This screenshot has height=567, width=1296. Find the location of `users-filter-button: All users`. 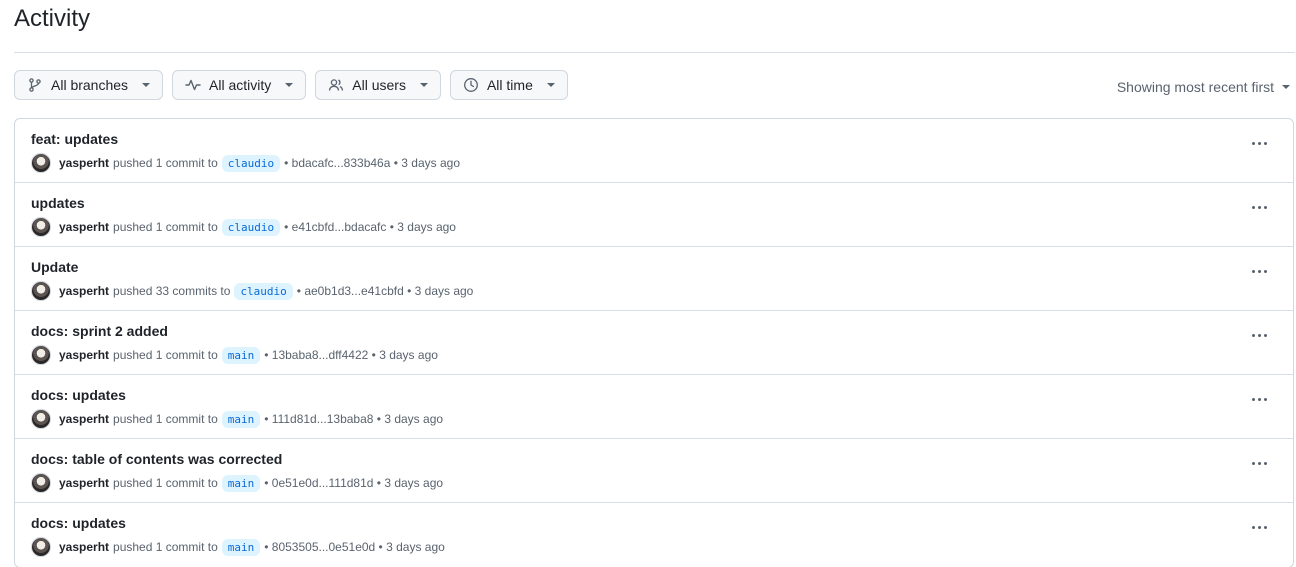

users-filter-button: All users is located at coordinates (378, 85).